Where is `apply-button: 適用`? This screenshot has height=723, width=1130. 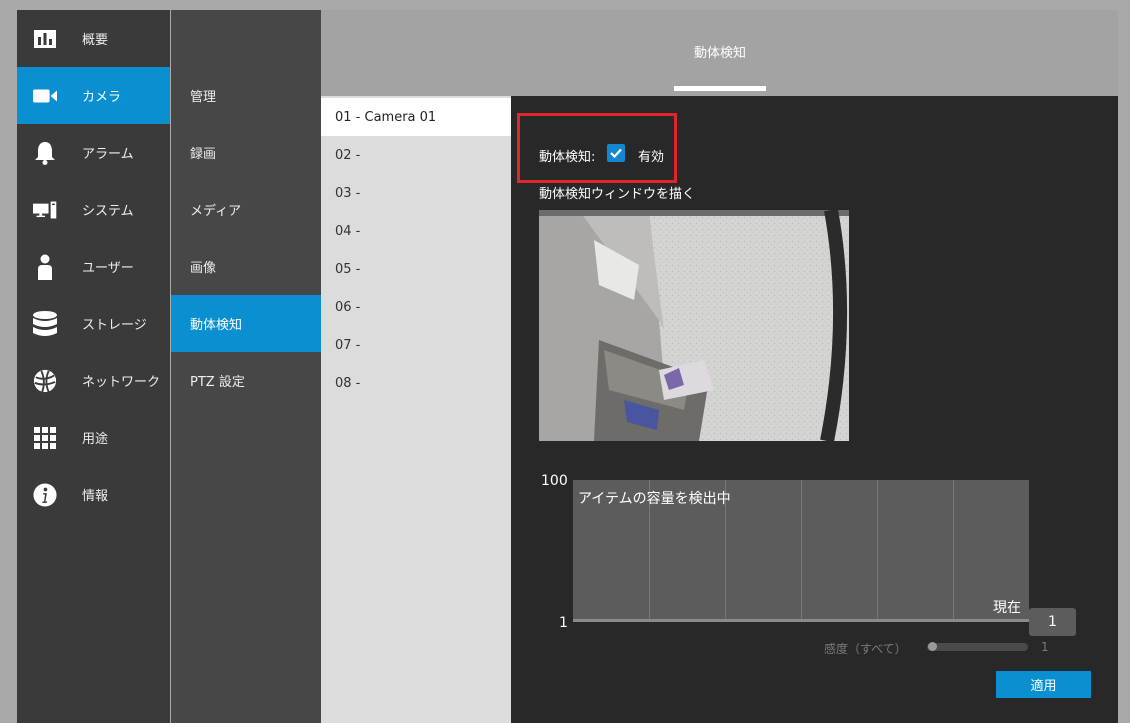
apply-button: 適用 is located at coordinates (1043, 684).